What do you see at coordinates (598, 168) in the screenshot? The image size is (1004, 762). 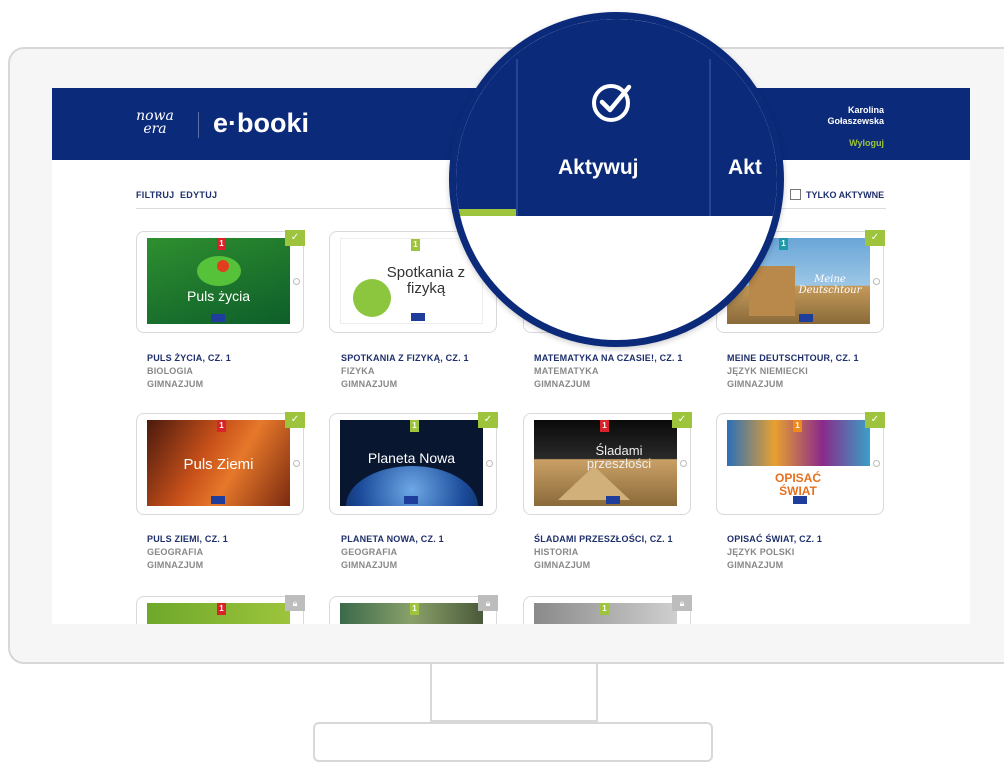 I see `activate-button: Aktywuj` at bounding box center [598, 168].